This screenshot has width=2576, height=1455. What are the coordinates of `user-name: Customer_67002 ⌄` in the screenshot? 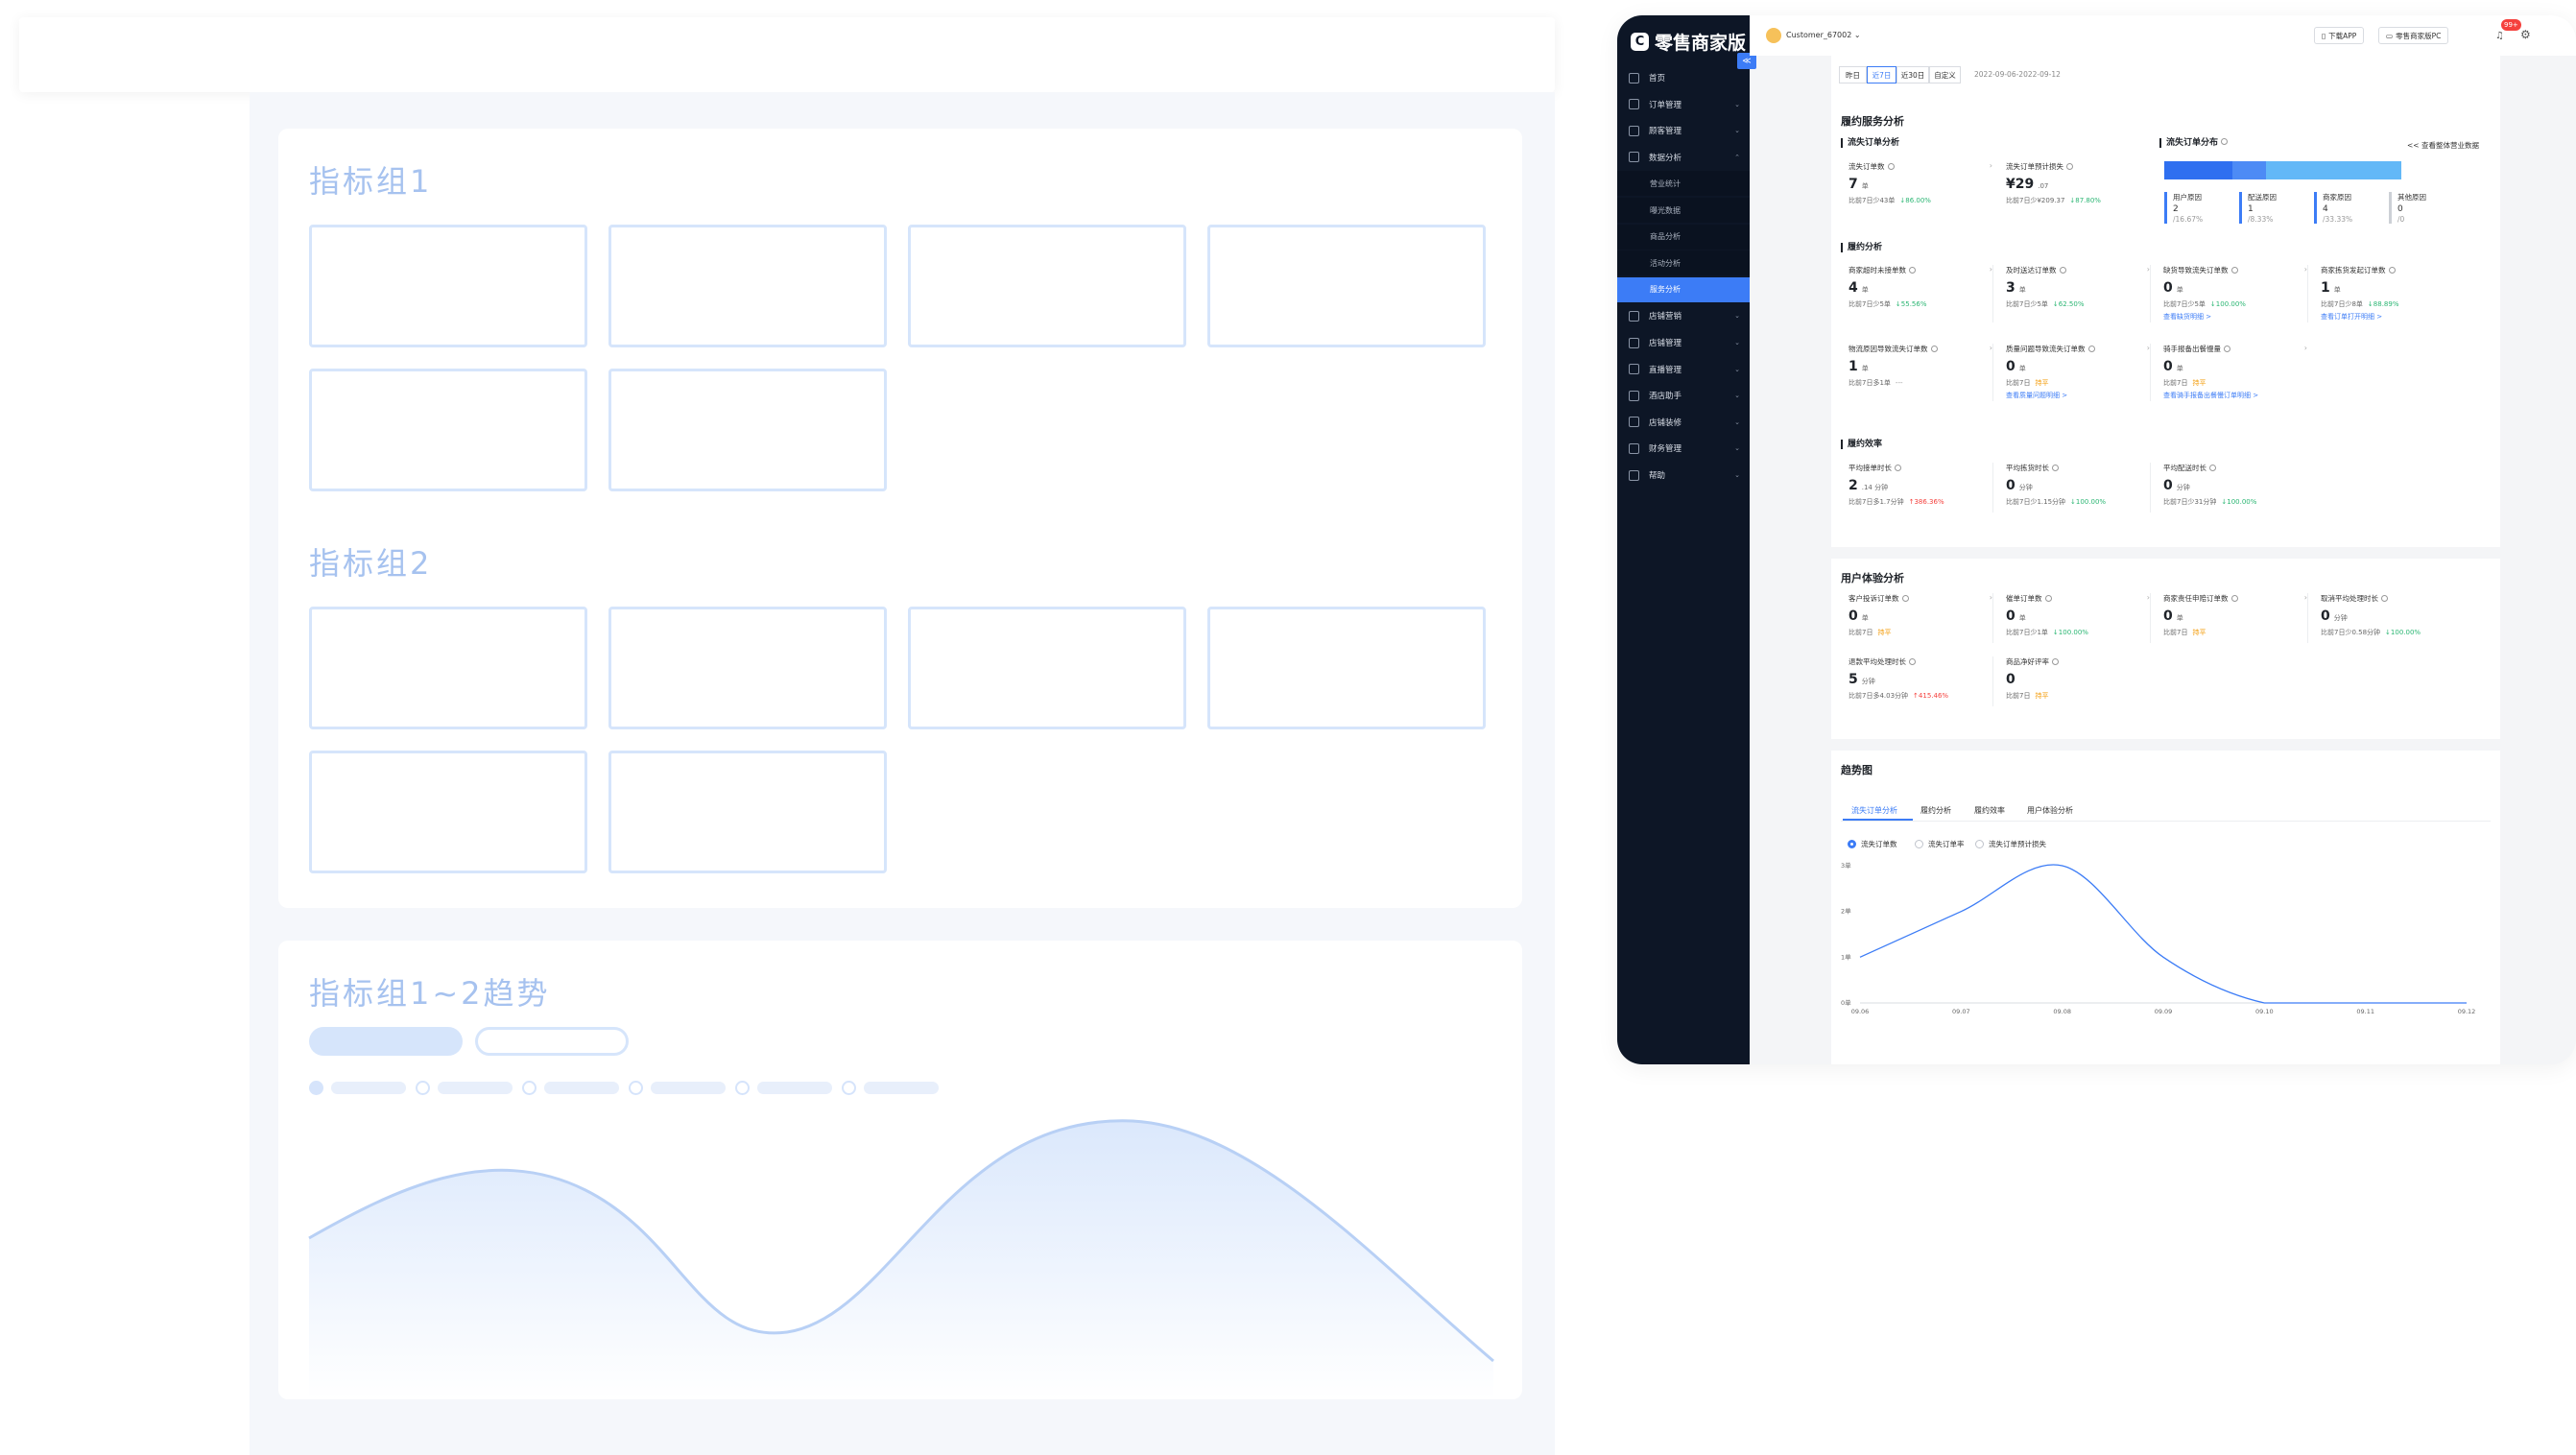 It's located at (1823, 35).